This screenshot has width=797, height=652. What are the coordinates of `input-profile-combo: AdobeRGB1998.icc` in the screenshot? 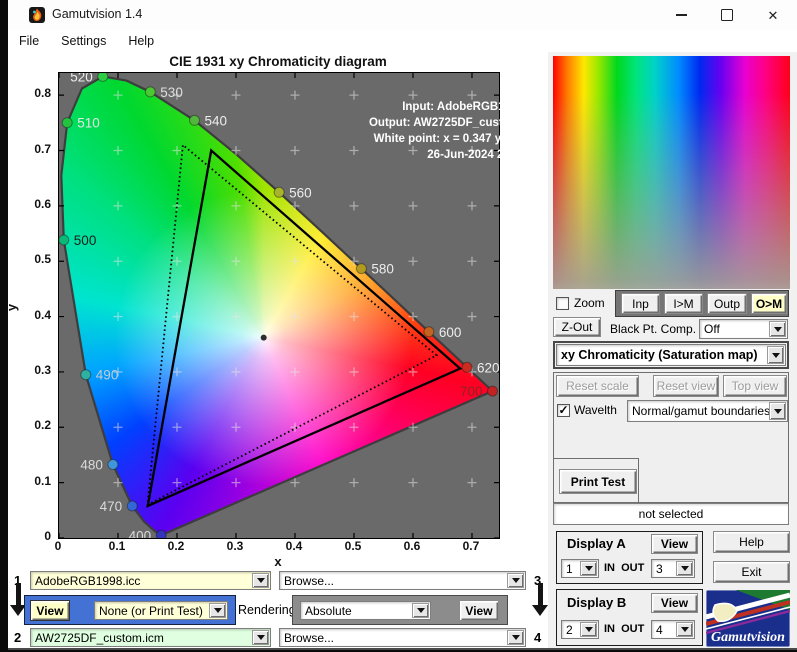 It's located at (150, 580).